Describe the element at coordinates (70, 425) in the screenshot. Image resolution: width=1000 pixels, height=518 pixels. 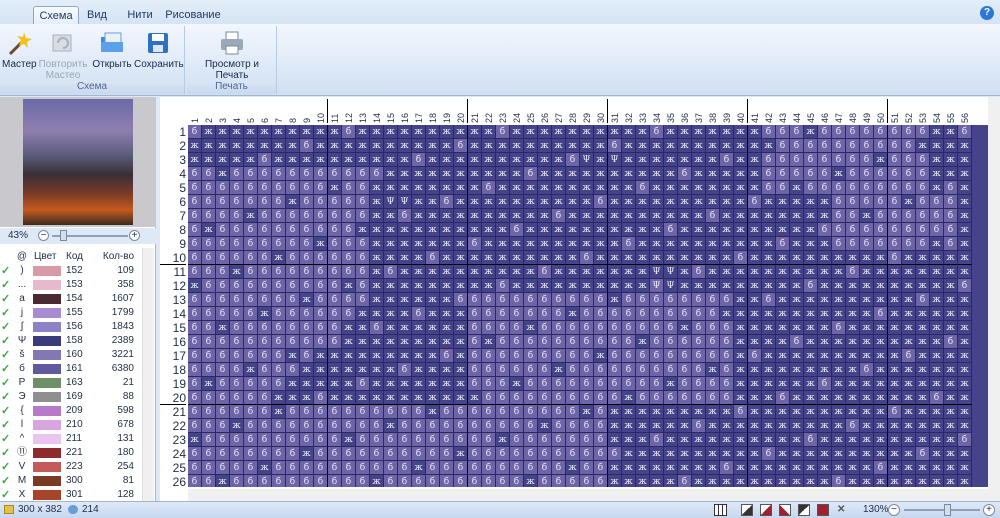
I see `legend-row: ✓ l 210 678` at that location.